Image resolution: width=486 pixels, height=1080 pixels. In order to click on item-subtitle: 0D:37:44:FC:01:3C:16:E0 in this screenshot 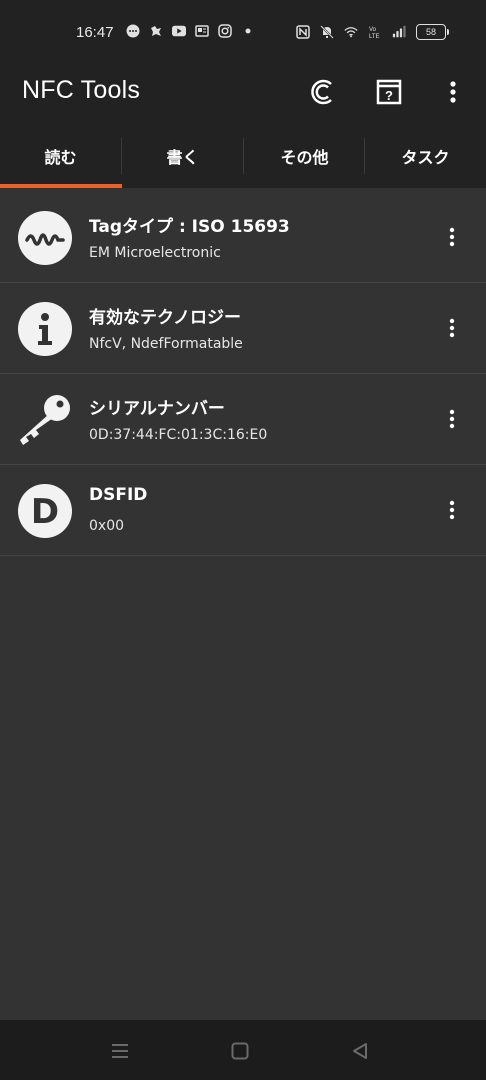, I will do `click(178, 435)`.